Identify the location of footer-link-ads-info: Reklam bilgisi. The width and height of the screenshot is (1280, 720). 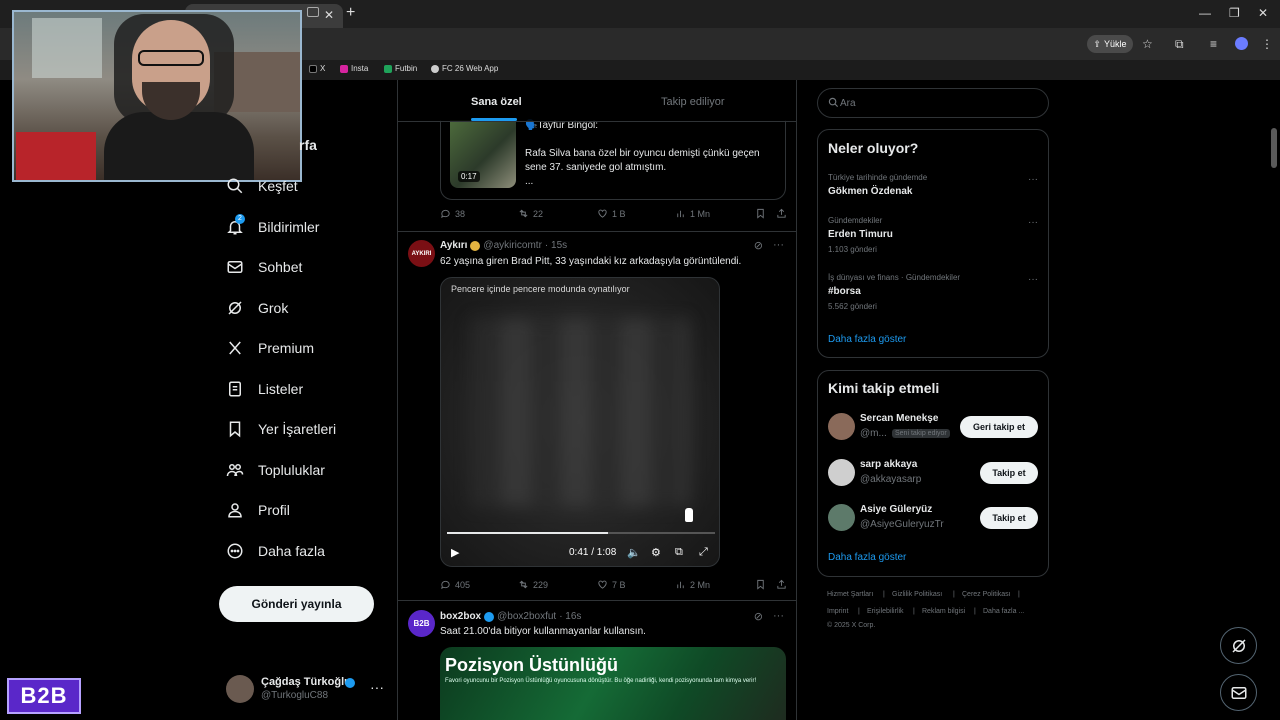
(943, 611).